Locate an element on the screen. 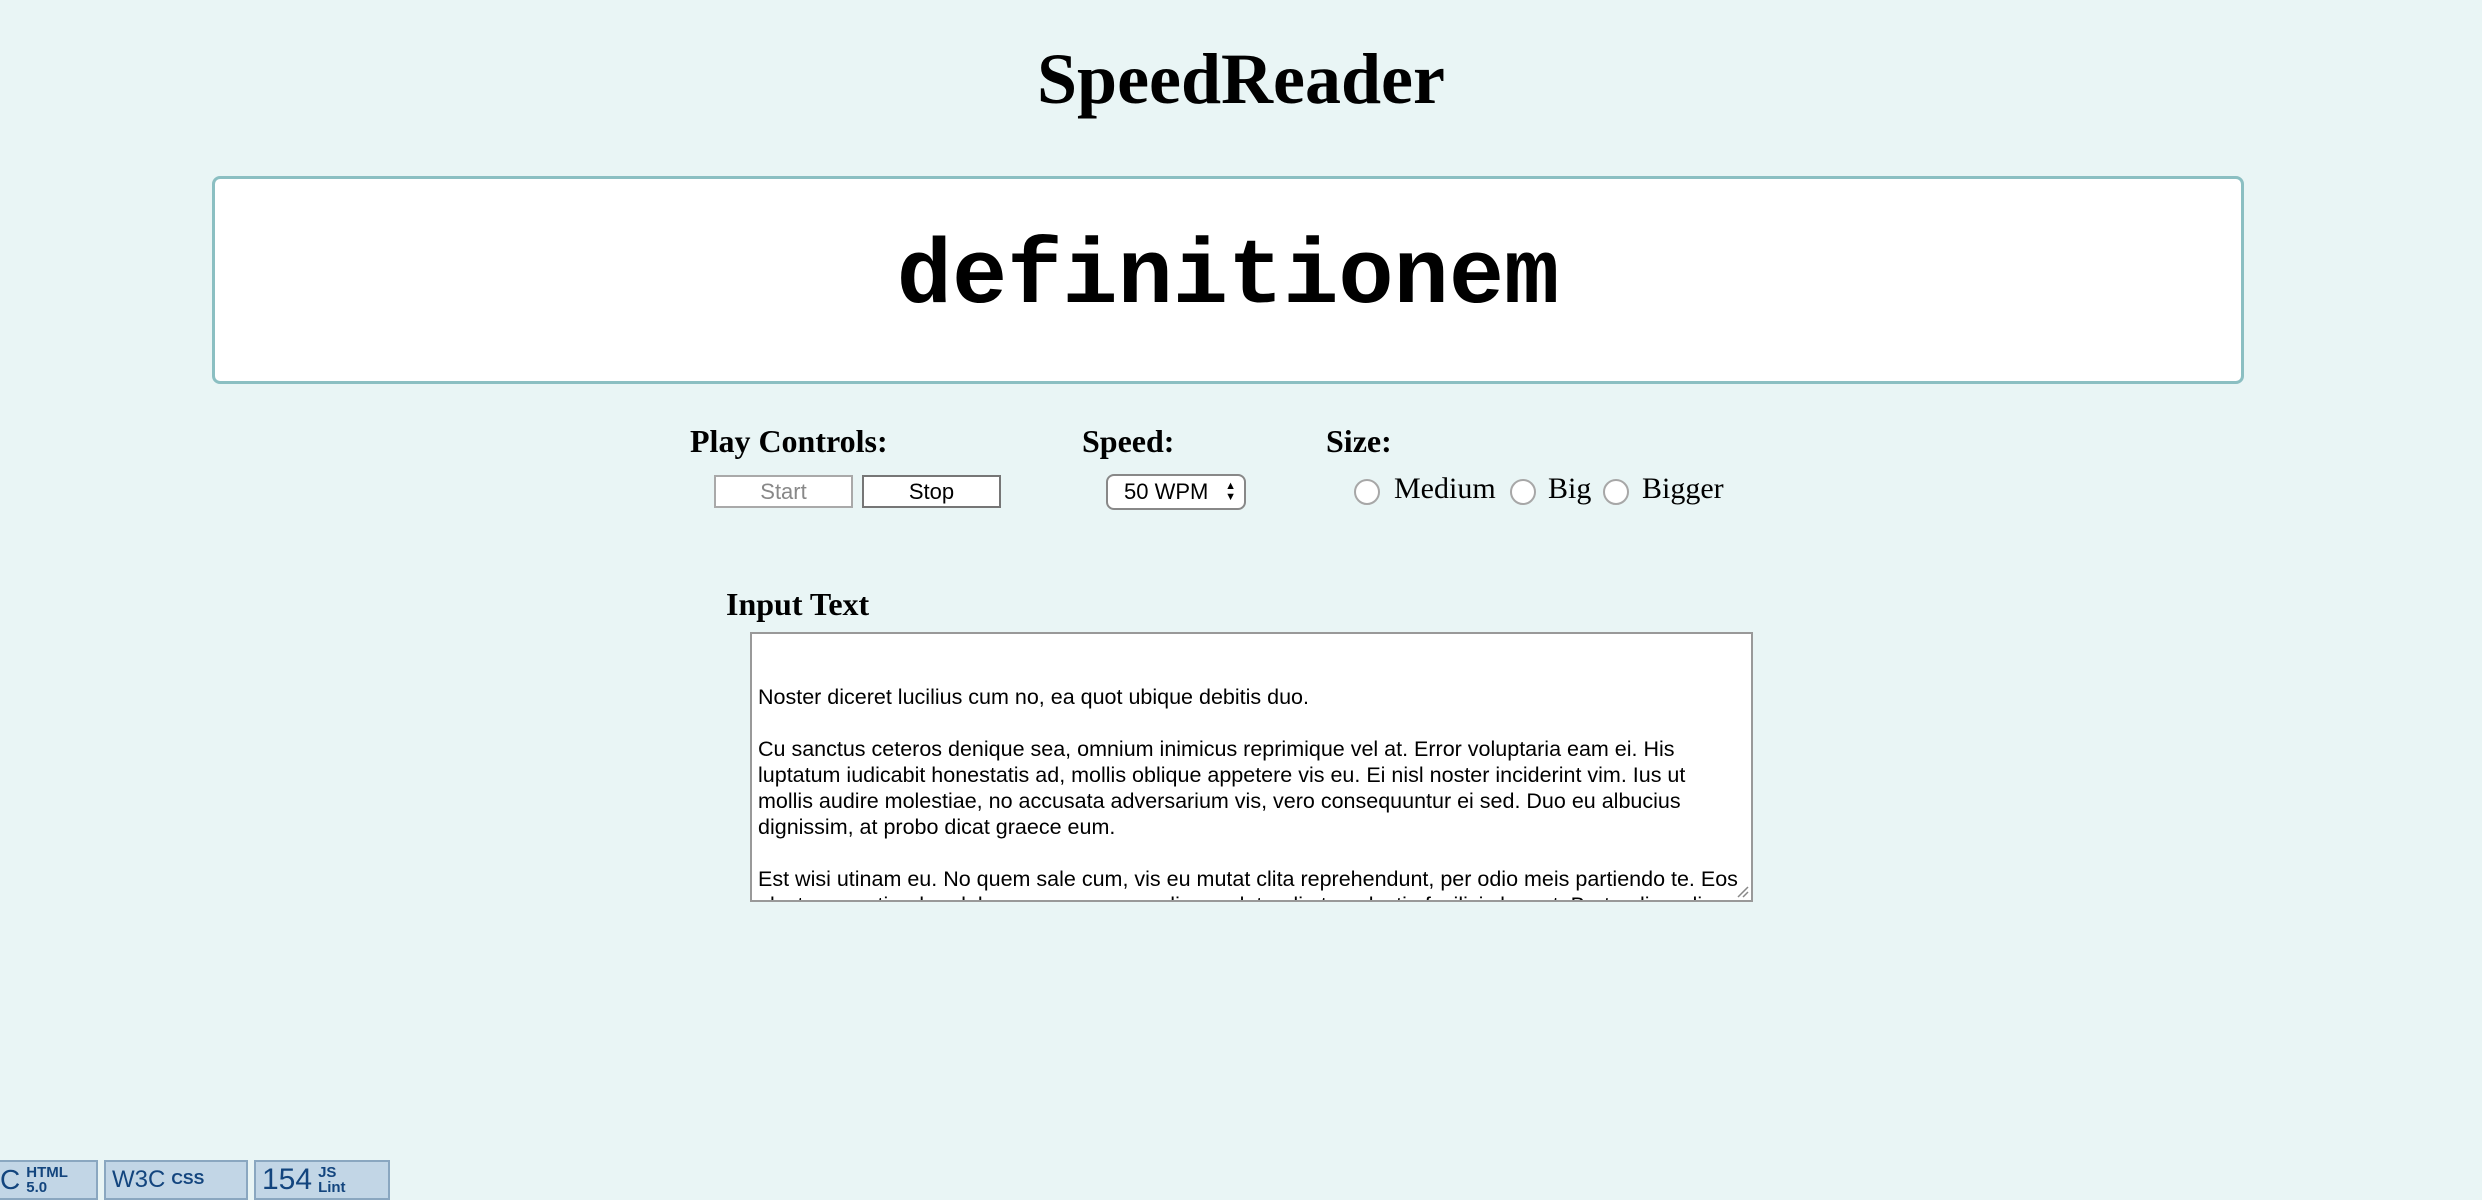  badge-text: CSS is located at coordinates (188, 1179).